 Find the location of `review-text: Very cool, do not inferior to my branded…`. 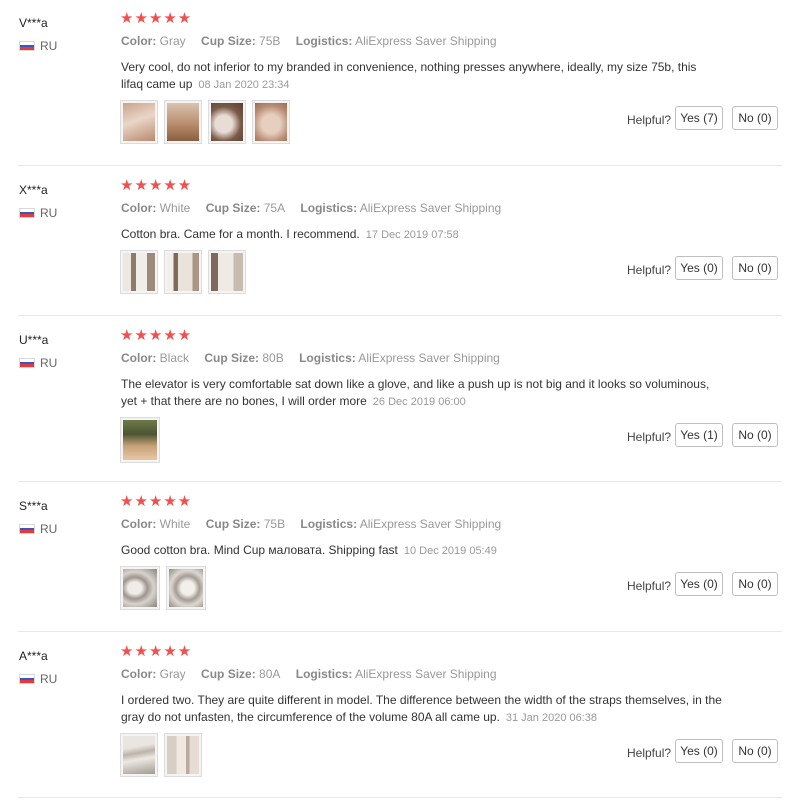

review-text: Very cool, do not inferior to my branded… is located at coordinates (421, 76).